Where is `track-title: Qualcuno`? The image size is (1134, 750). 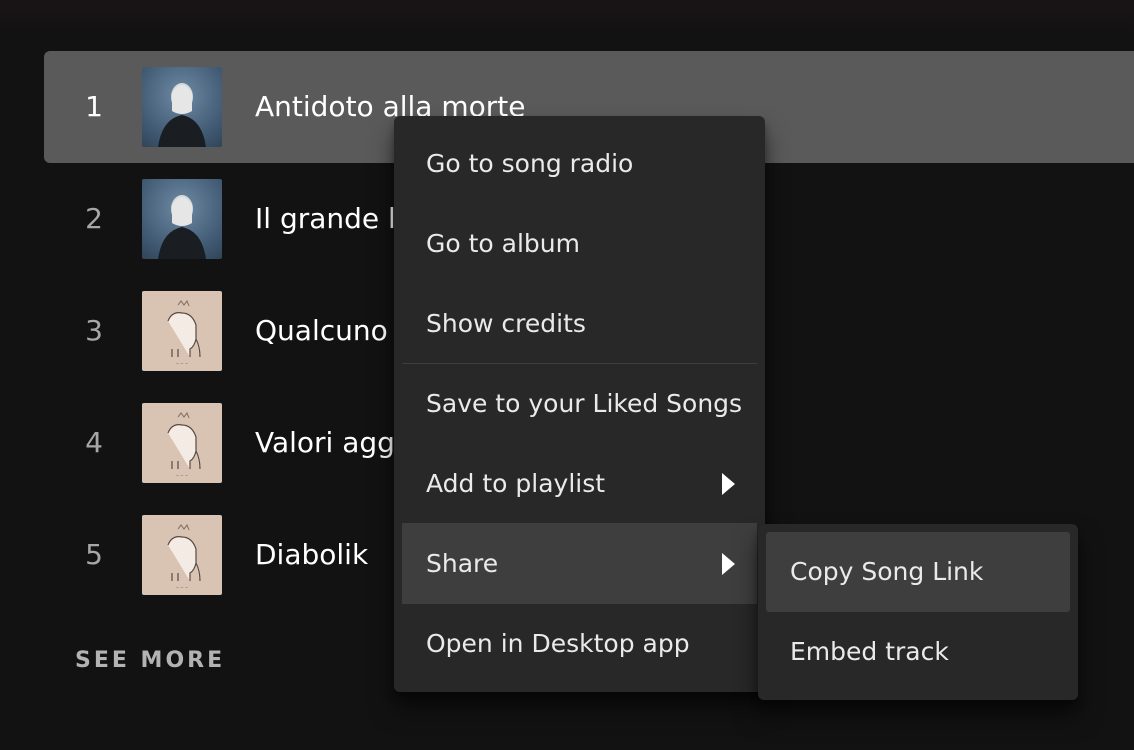 track-title: Qualcuno is located at coordinates (321, 331).